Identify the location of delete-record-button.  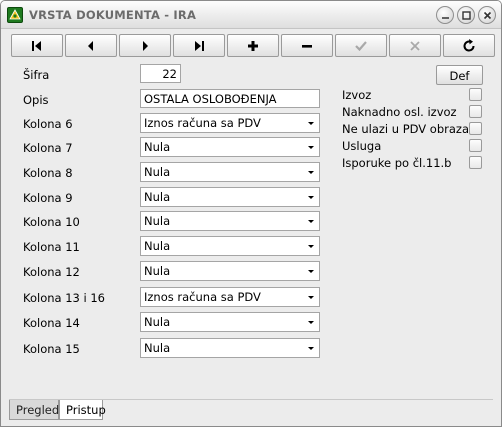
(307, 45).